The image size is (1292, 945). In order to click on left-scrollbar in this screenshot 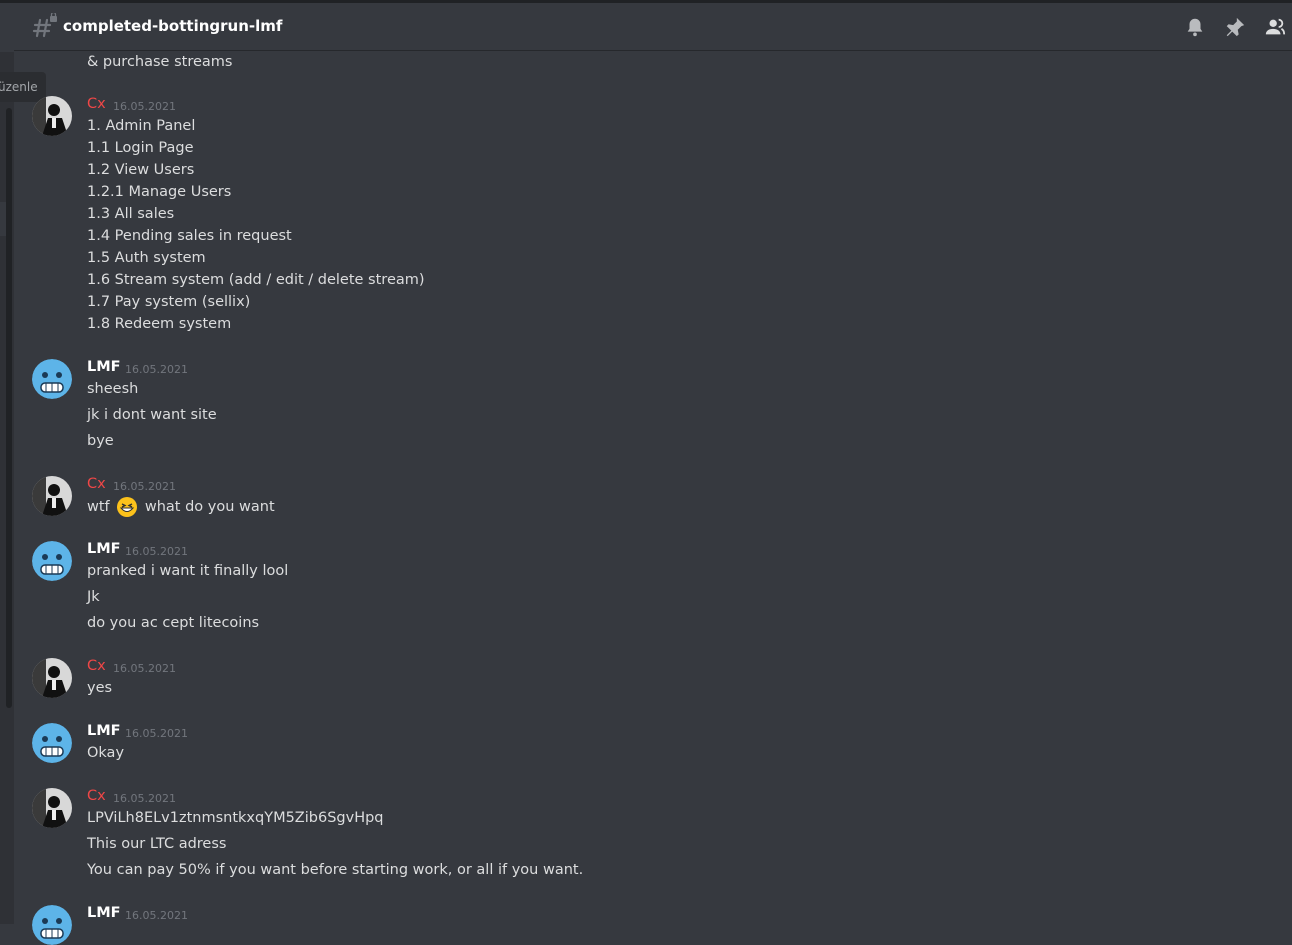, I will do `click(9, 408)`.